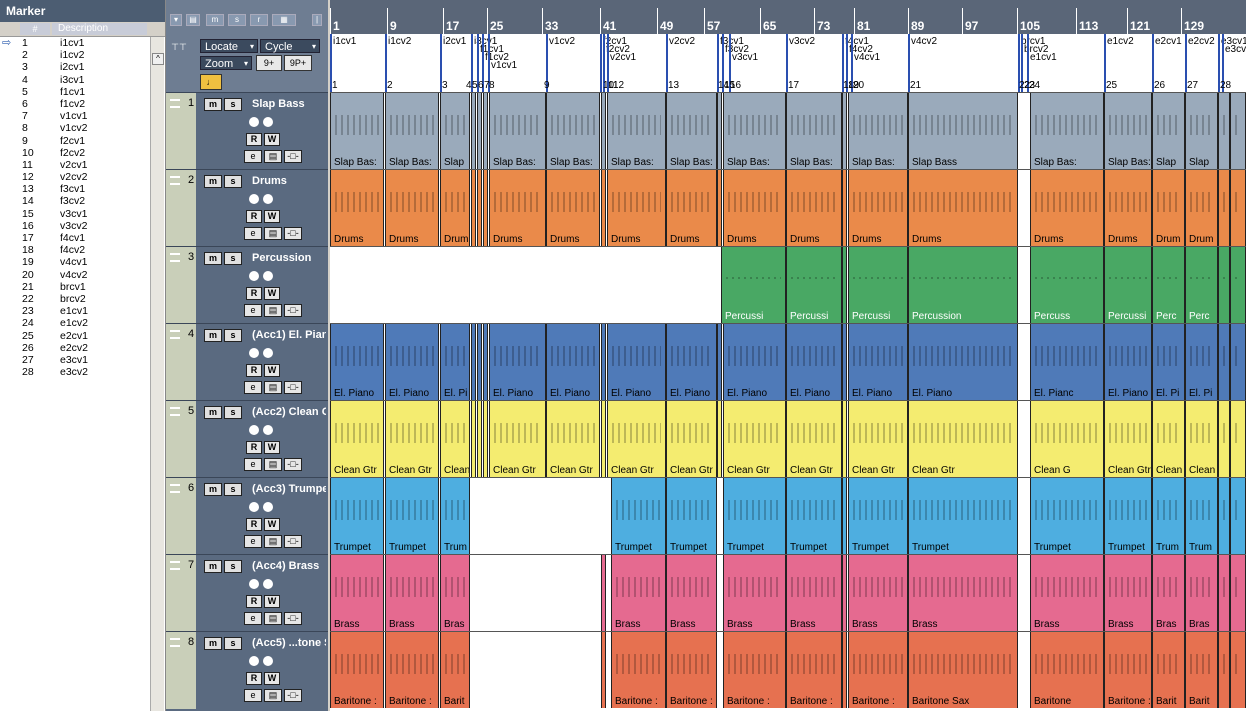 This screenshot has height=711, width=1246. What do you see at coordinates (317, 20) in the screenshot?
I see `split-handle-icon: |` at bounding box center [317, 20].